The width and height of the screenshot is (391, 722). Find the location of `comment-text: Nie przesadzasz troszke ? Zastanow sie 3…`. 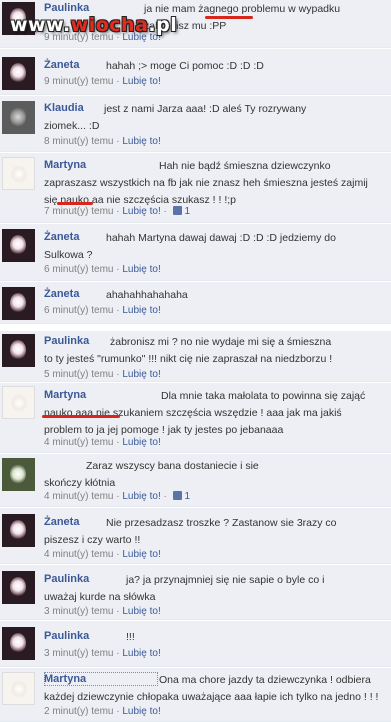

comment-text: Nie przesadzasz troszke ? Zastanow sie 3… is located at coordinates (190, 531).